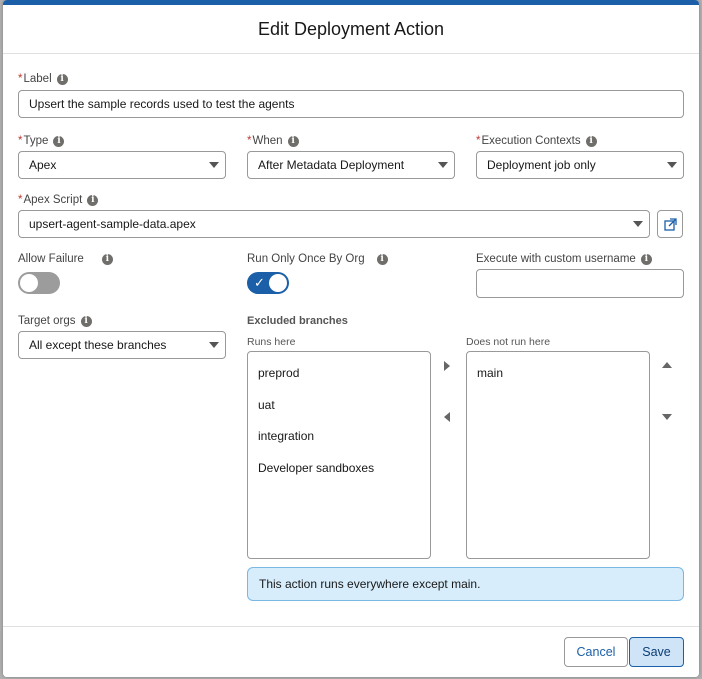 The image size is (702, 679). I want to click on list-item: preprod, so click(278, 373).